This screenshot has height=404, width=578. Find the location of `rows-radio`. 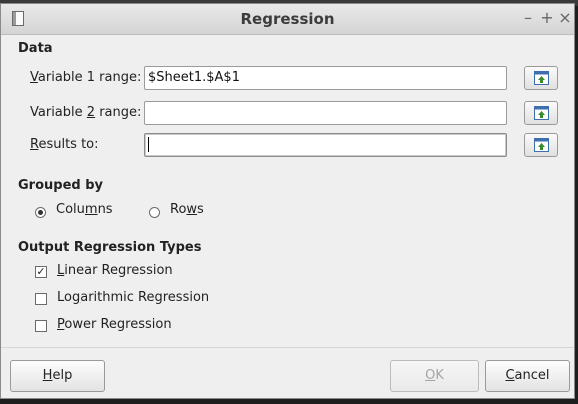

rows-radio is located at coordinates (154, 212).